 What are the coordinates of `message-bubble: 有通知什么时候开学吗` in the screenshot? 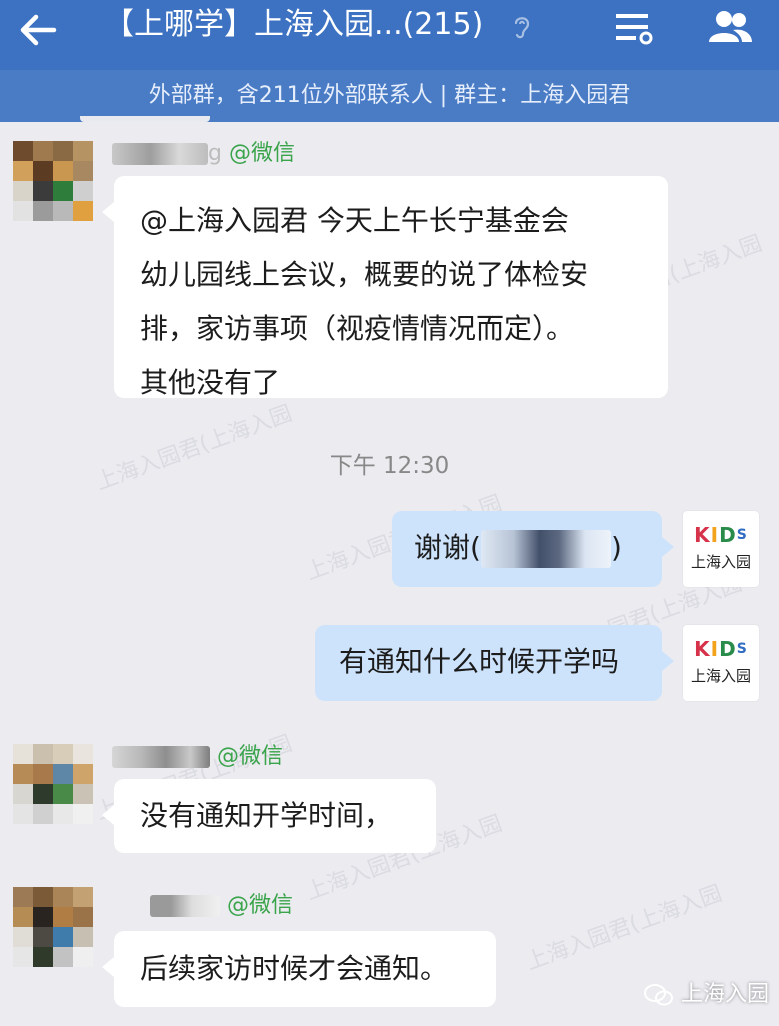 It's located at (494, 663).